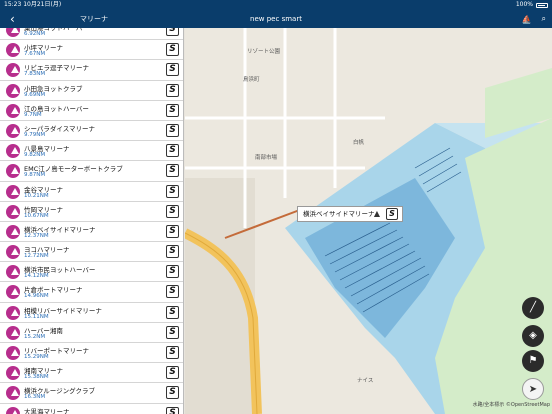 This screenshot has height=414, width=552. I want to click on list-item: ハーバー湘南 15.2NM S, so click(91, 333).